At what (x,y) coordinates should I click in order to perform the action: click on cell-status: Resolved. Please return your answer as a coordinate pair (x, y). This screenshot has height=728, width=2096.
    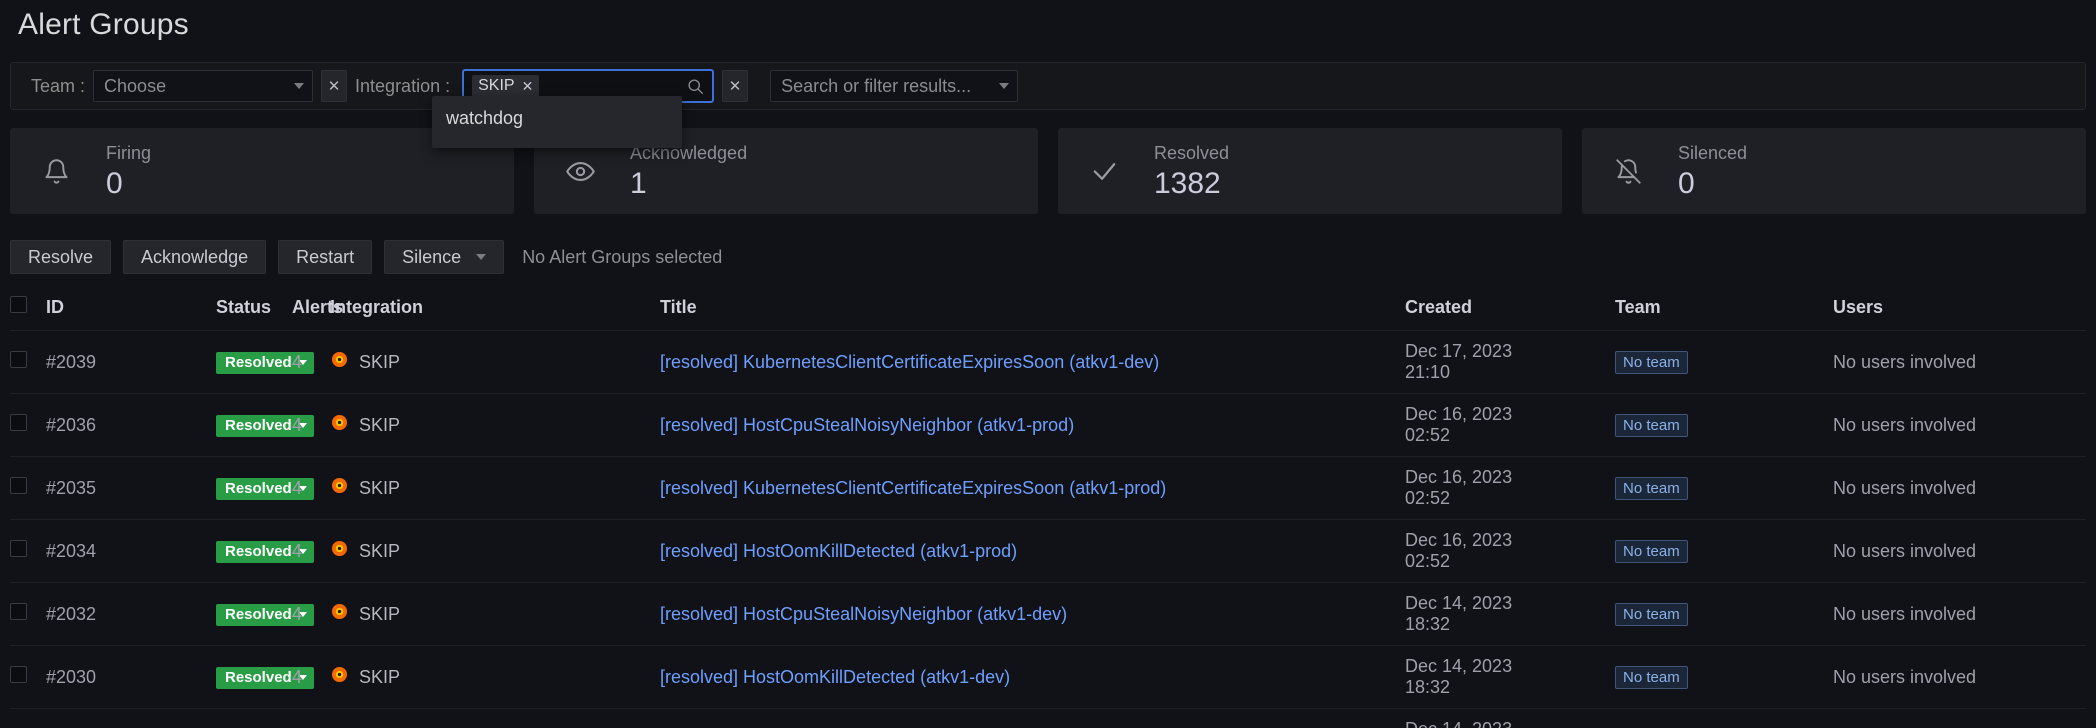
    Looking at the image, I should click on (265, 362).